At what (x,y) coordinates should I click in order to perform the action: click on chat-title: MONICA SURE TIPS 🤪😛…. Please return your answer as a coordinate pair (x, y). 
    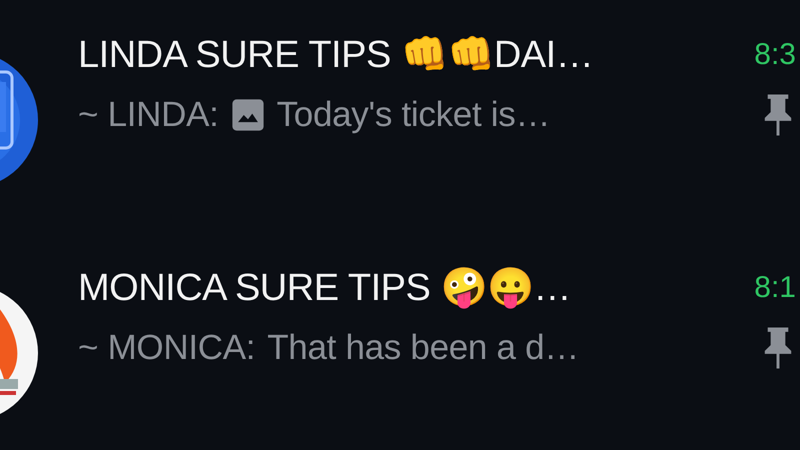
    Looking at the image, I should click on (324, 288).